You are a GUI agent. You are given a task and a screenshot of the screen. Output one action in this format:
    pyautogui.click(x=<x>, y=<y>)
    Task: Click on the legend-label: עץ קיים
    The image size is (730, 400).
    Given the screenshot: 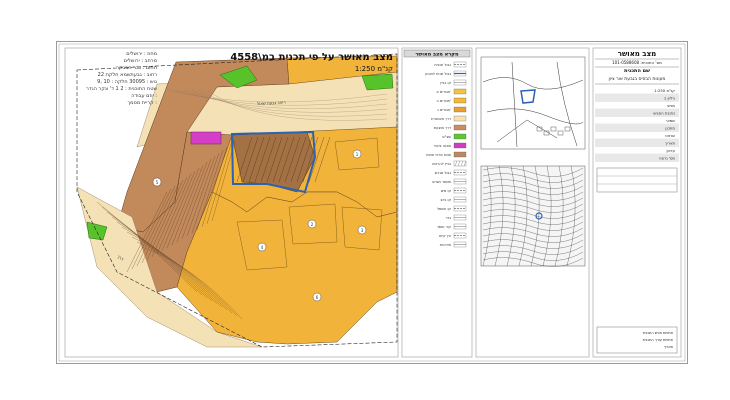 What is the action you would take?
    pyautogui.click(x=445, y=236)
    